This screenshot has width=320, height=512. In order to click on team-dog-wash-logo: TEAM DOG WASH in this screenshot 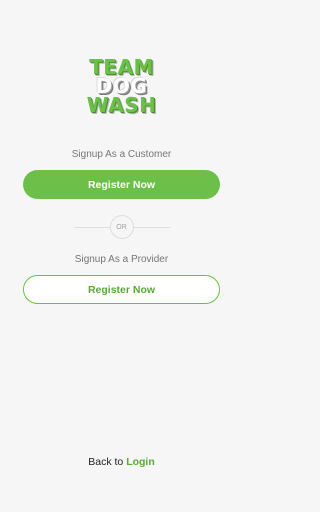, I will do `click(121, 87)`.